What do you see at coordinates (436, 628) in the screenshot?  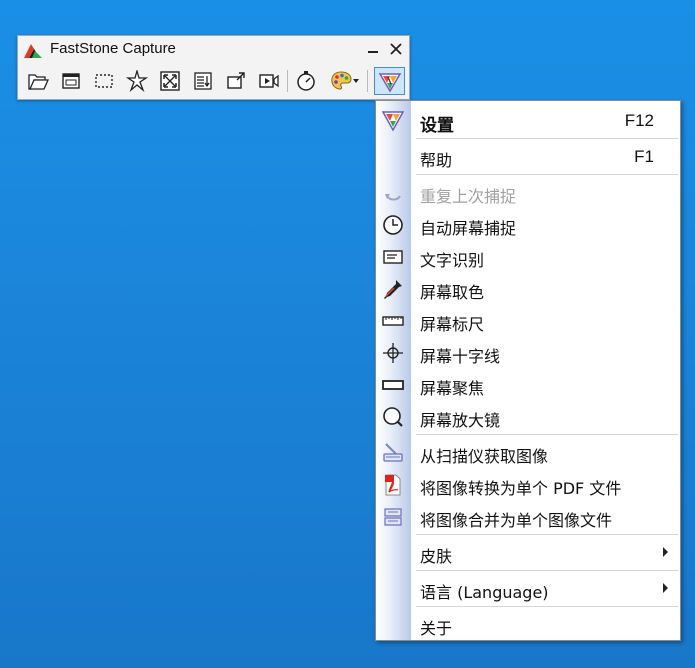 I see `menu-item-label: 关于` at bounding box center [436, 628].